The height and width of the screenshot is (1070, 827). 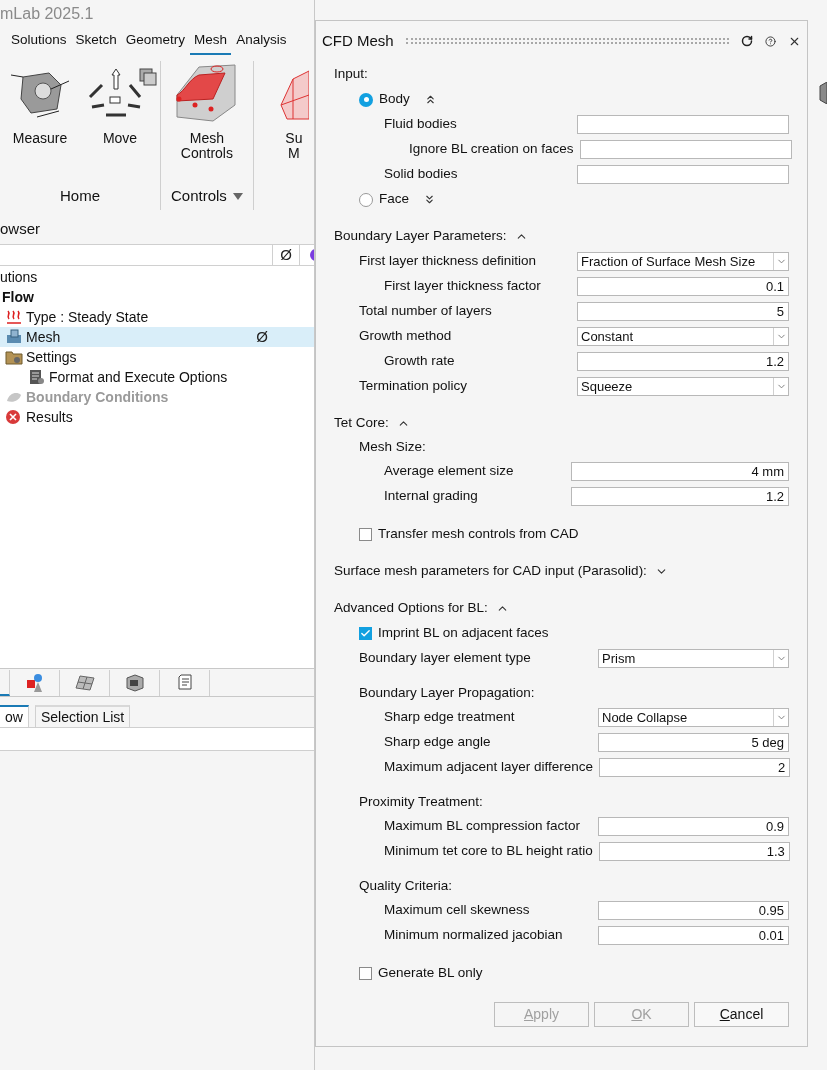 I want to click on field-value: 0.01, so click(x=771, y=935).